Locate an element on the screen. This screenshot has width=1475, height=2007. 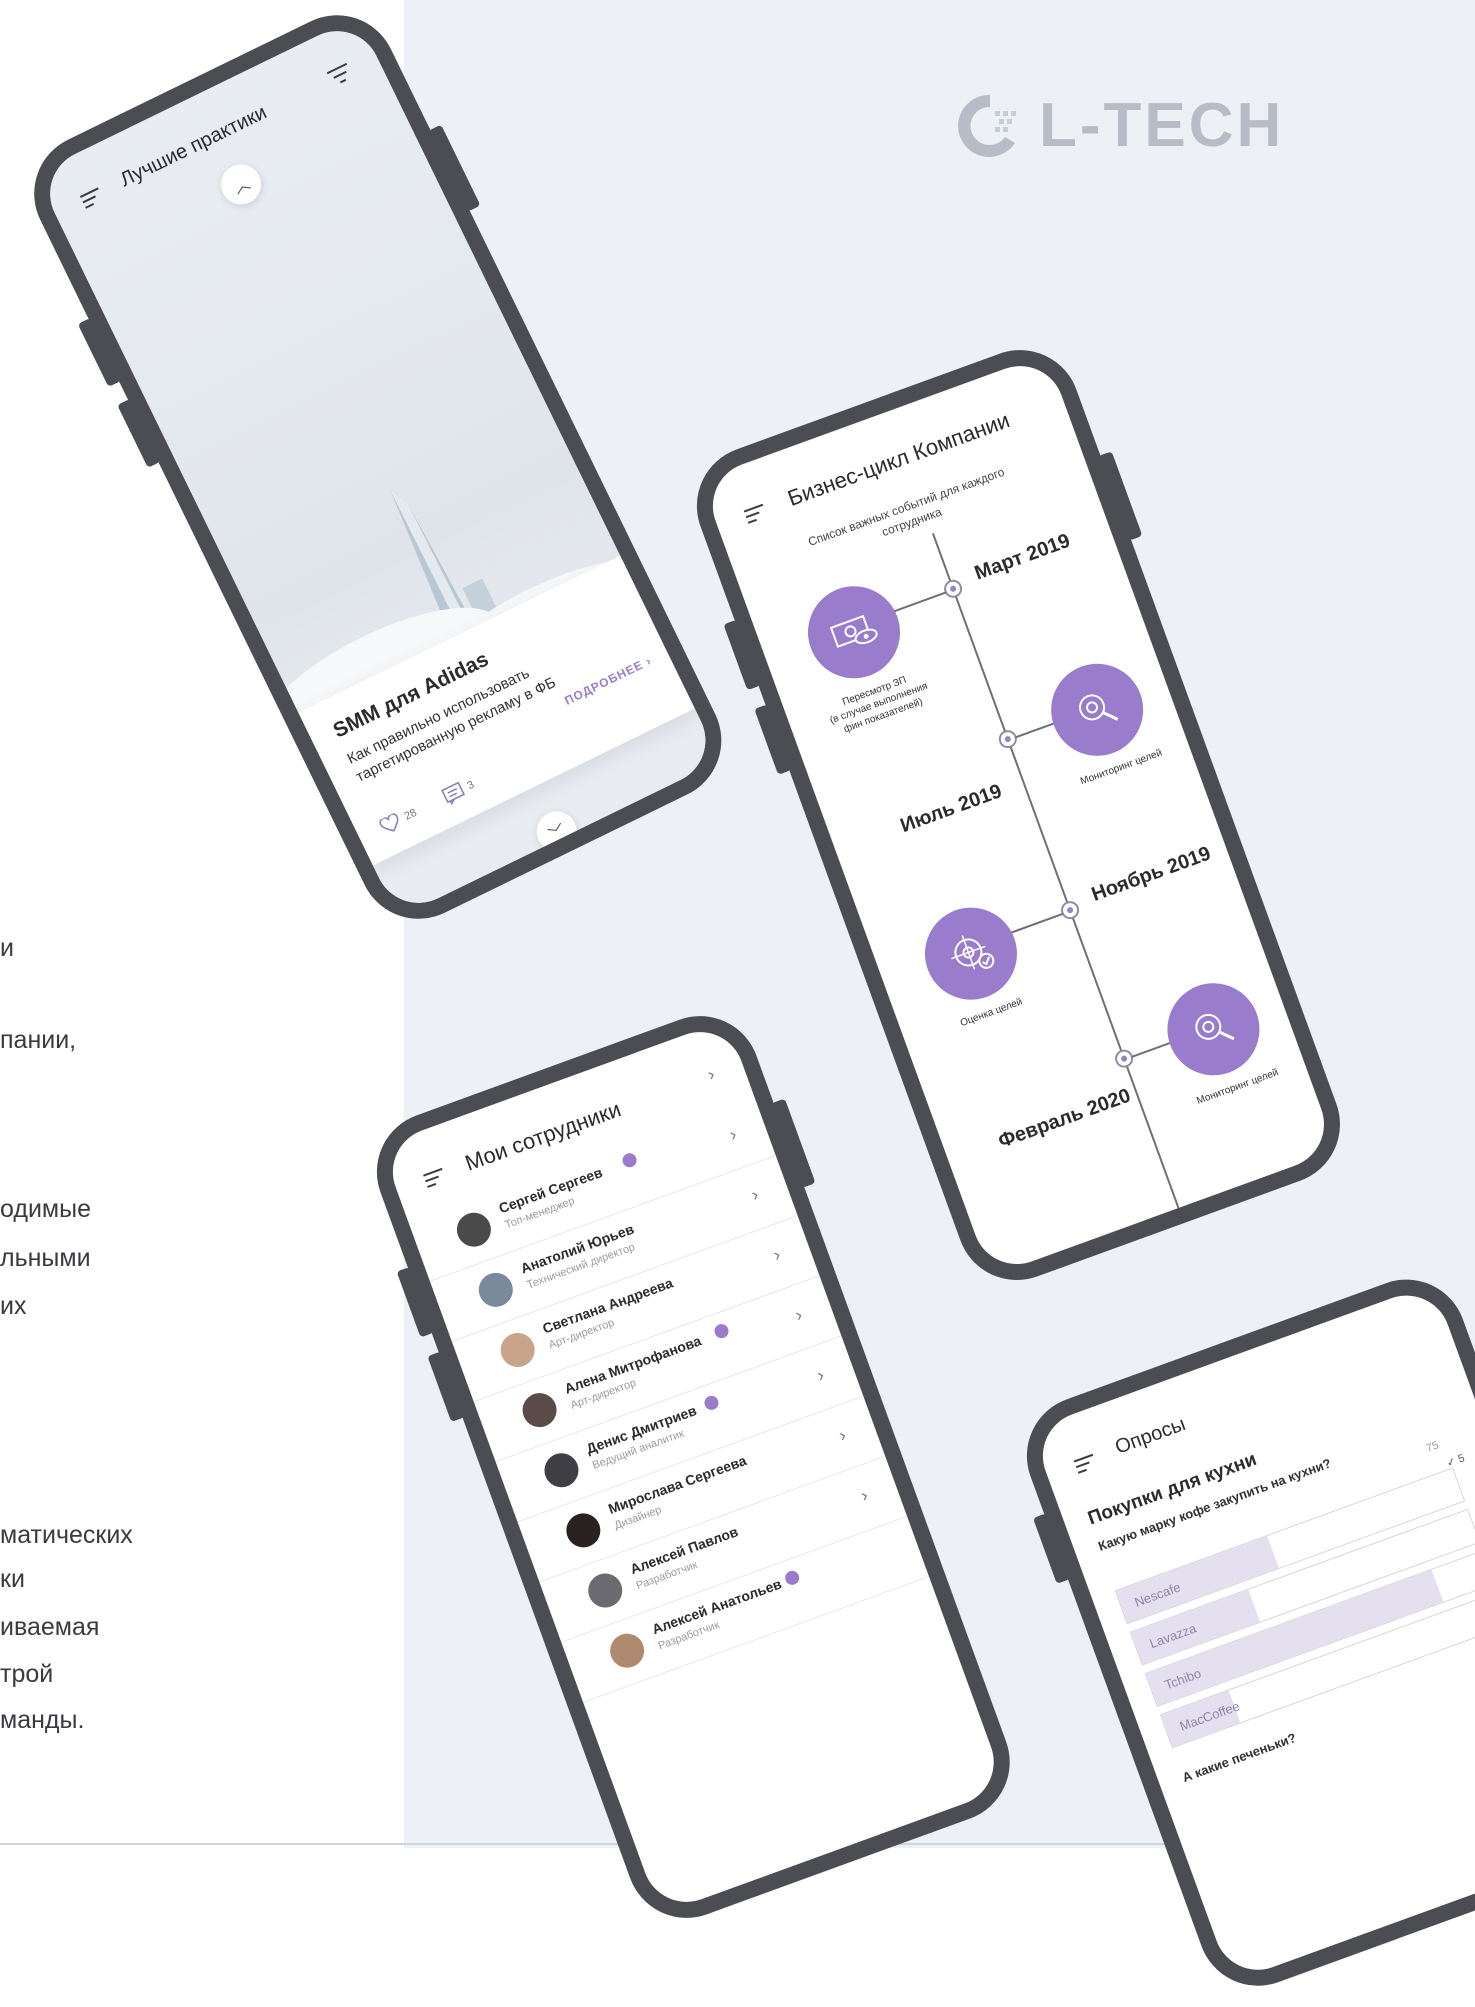
comments-count: 3 is located at coordinates (471, 785).